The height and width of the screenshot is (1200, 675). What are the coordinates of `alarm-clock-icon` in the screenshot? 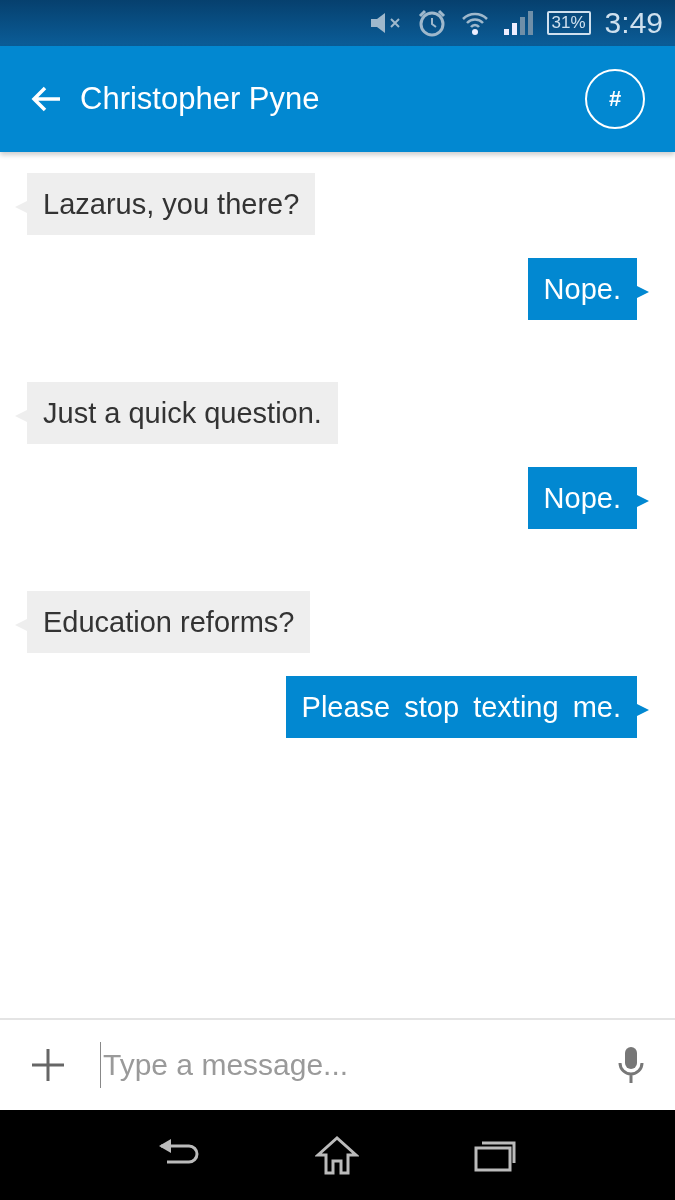 It's located at (431, 23).